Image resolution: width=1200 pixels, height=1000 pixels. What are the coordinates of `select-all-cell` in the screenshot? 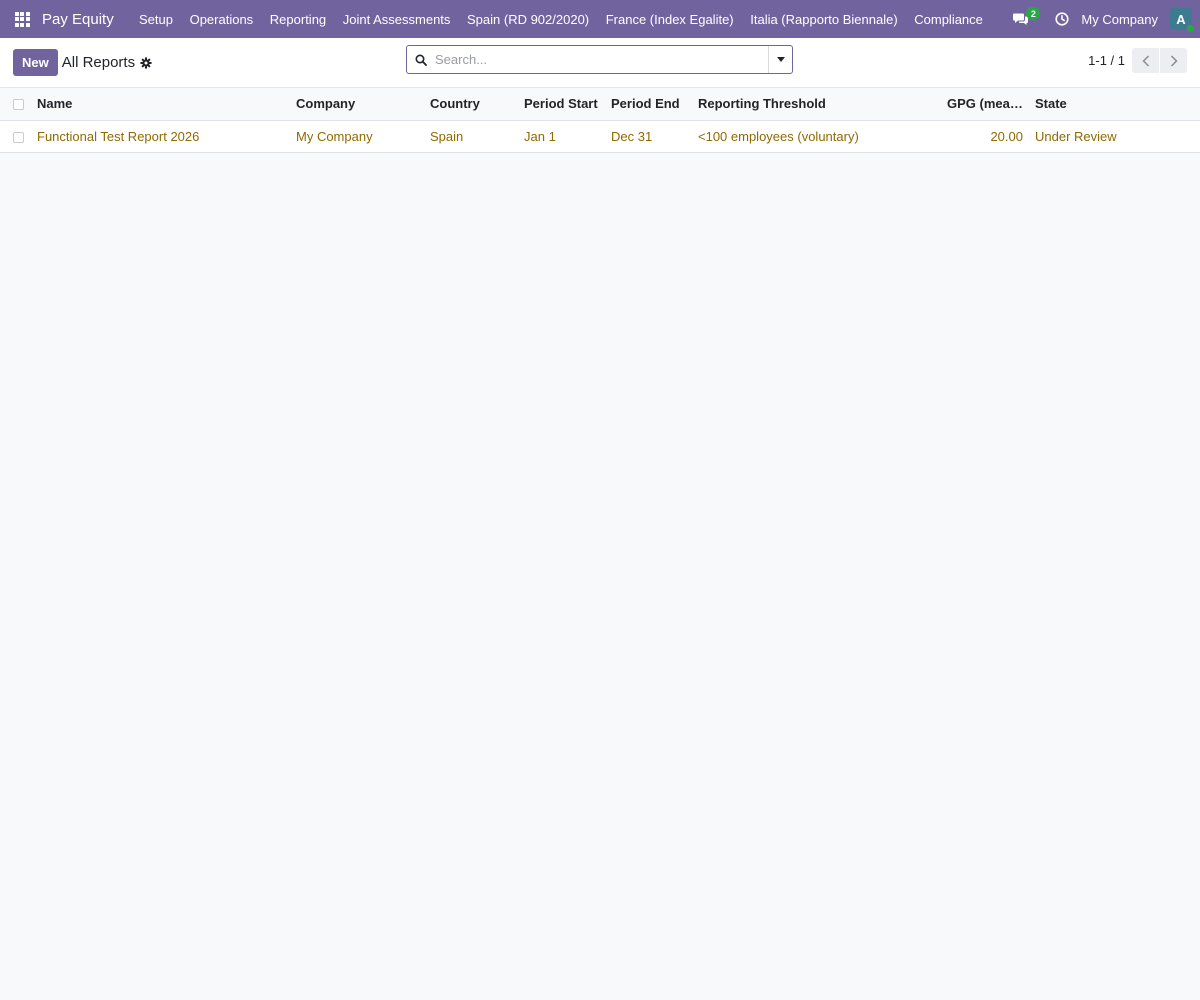 It's located at (16, 104).